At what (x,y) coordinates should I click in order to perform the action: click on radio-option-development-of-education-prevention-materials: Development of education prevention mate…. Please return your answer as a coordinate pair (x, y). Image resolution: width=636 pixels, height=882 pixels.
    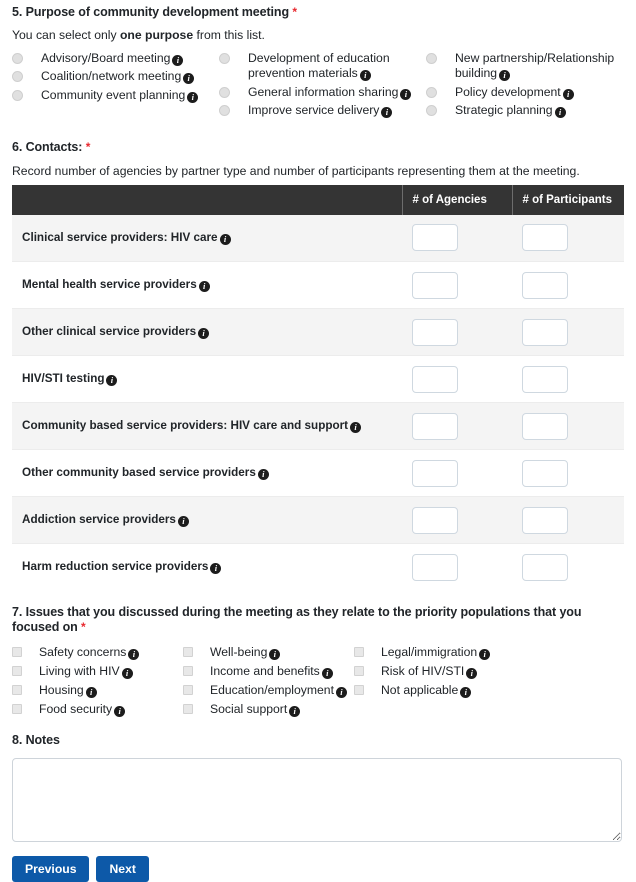
    Looking at the image, I should click on (322, 66).